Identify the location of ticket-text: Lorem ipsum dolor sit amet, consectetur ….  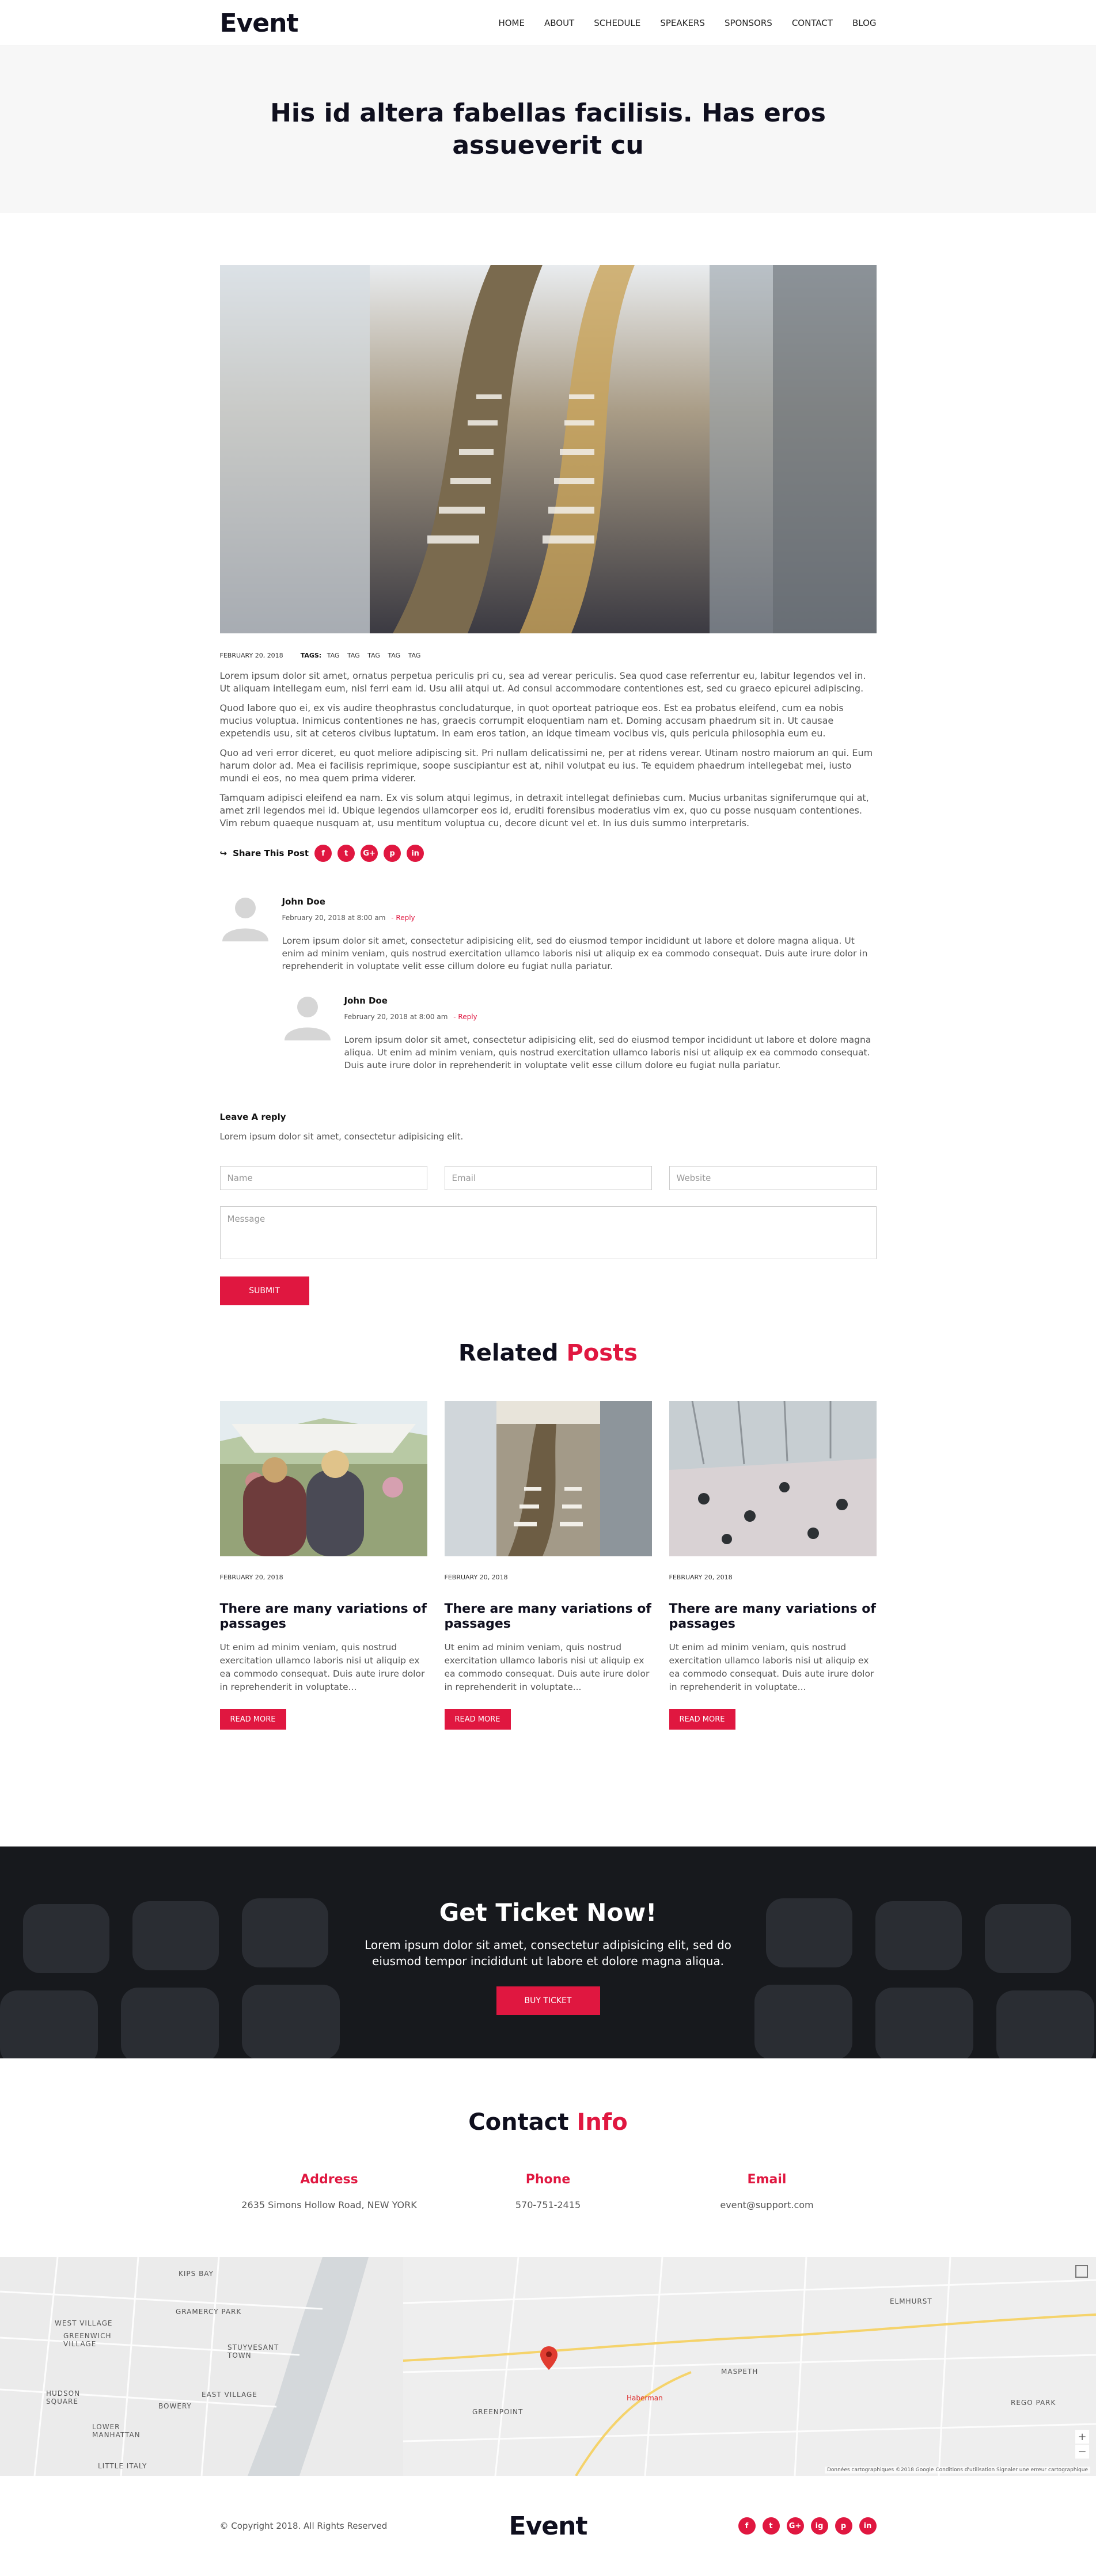
(548, 1953).